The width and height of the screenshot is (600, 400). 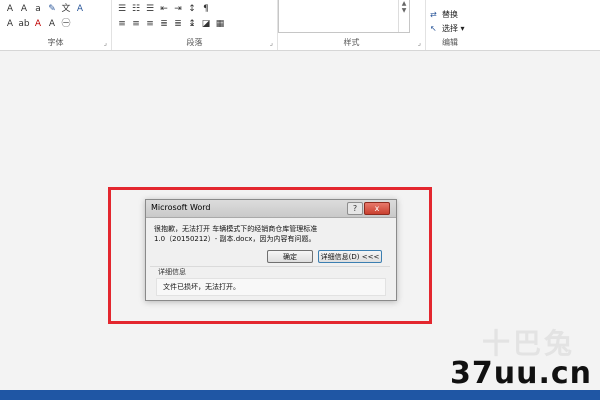 I want to click on highlight-icon: ab, so click(x=24, y=24).